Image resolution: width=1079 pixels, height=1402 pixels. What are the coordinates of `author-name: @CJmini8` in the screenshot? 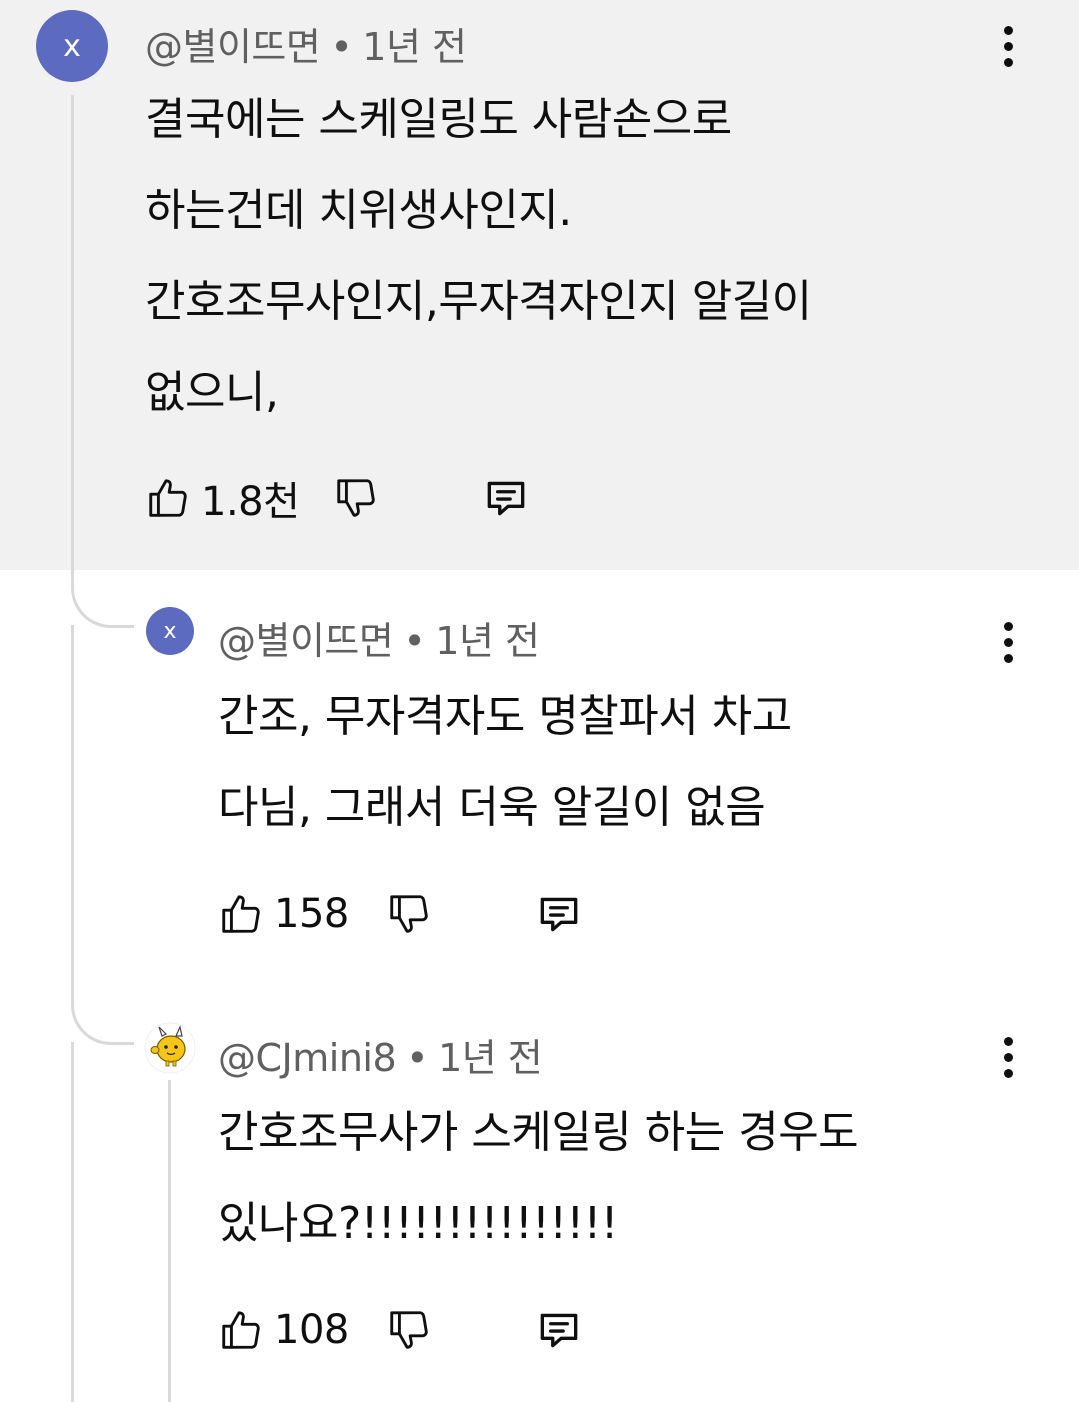 It's located at (307, 1058).